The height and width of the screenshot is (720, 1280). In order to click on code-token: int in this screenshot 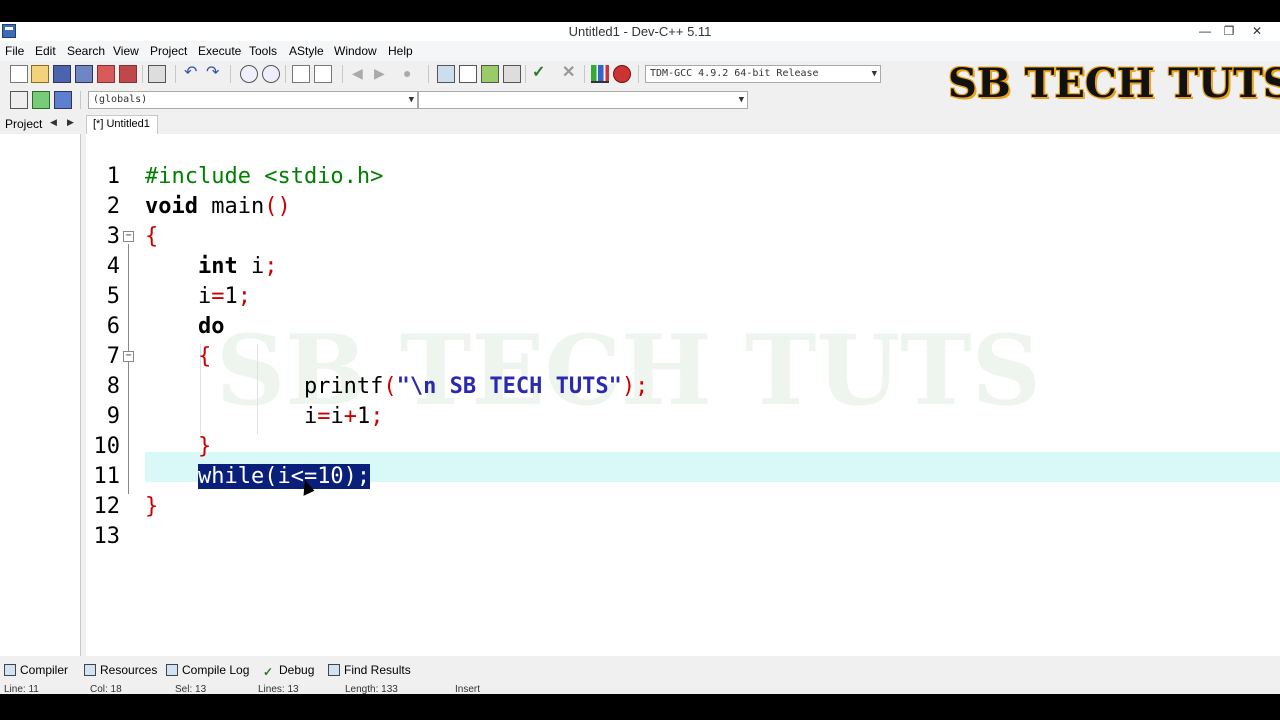, I will do `click(217, 266)`.